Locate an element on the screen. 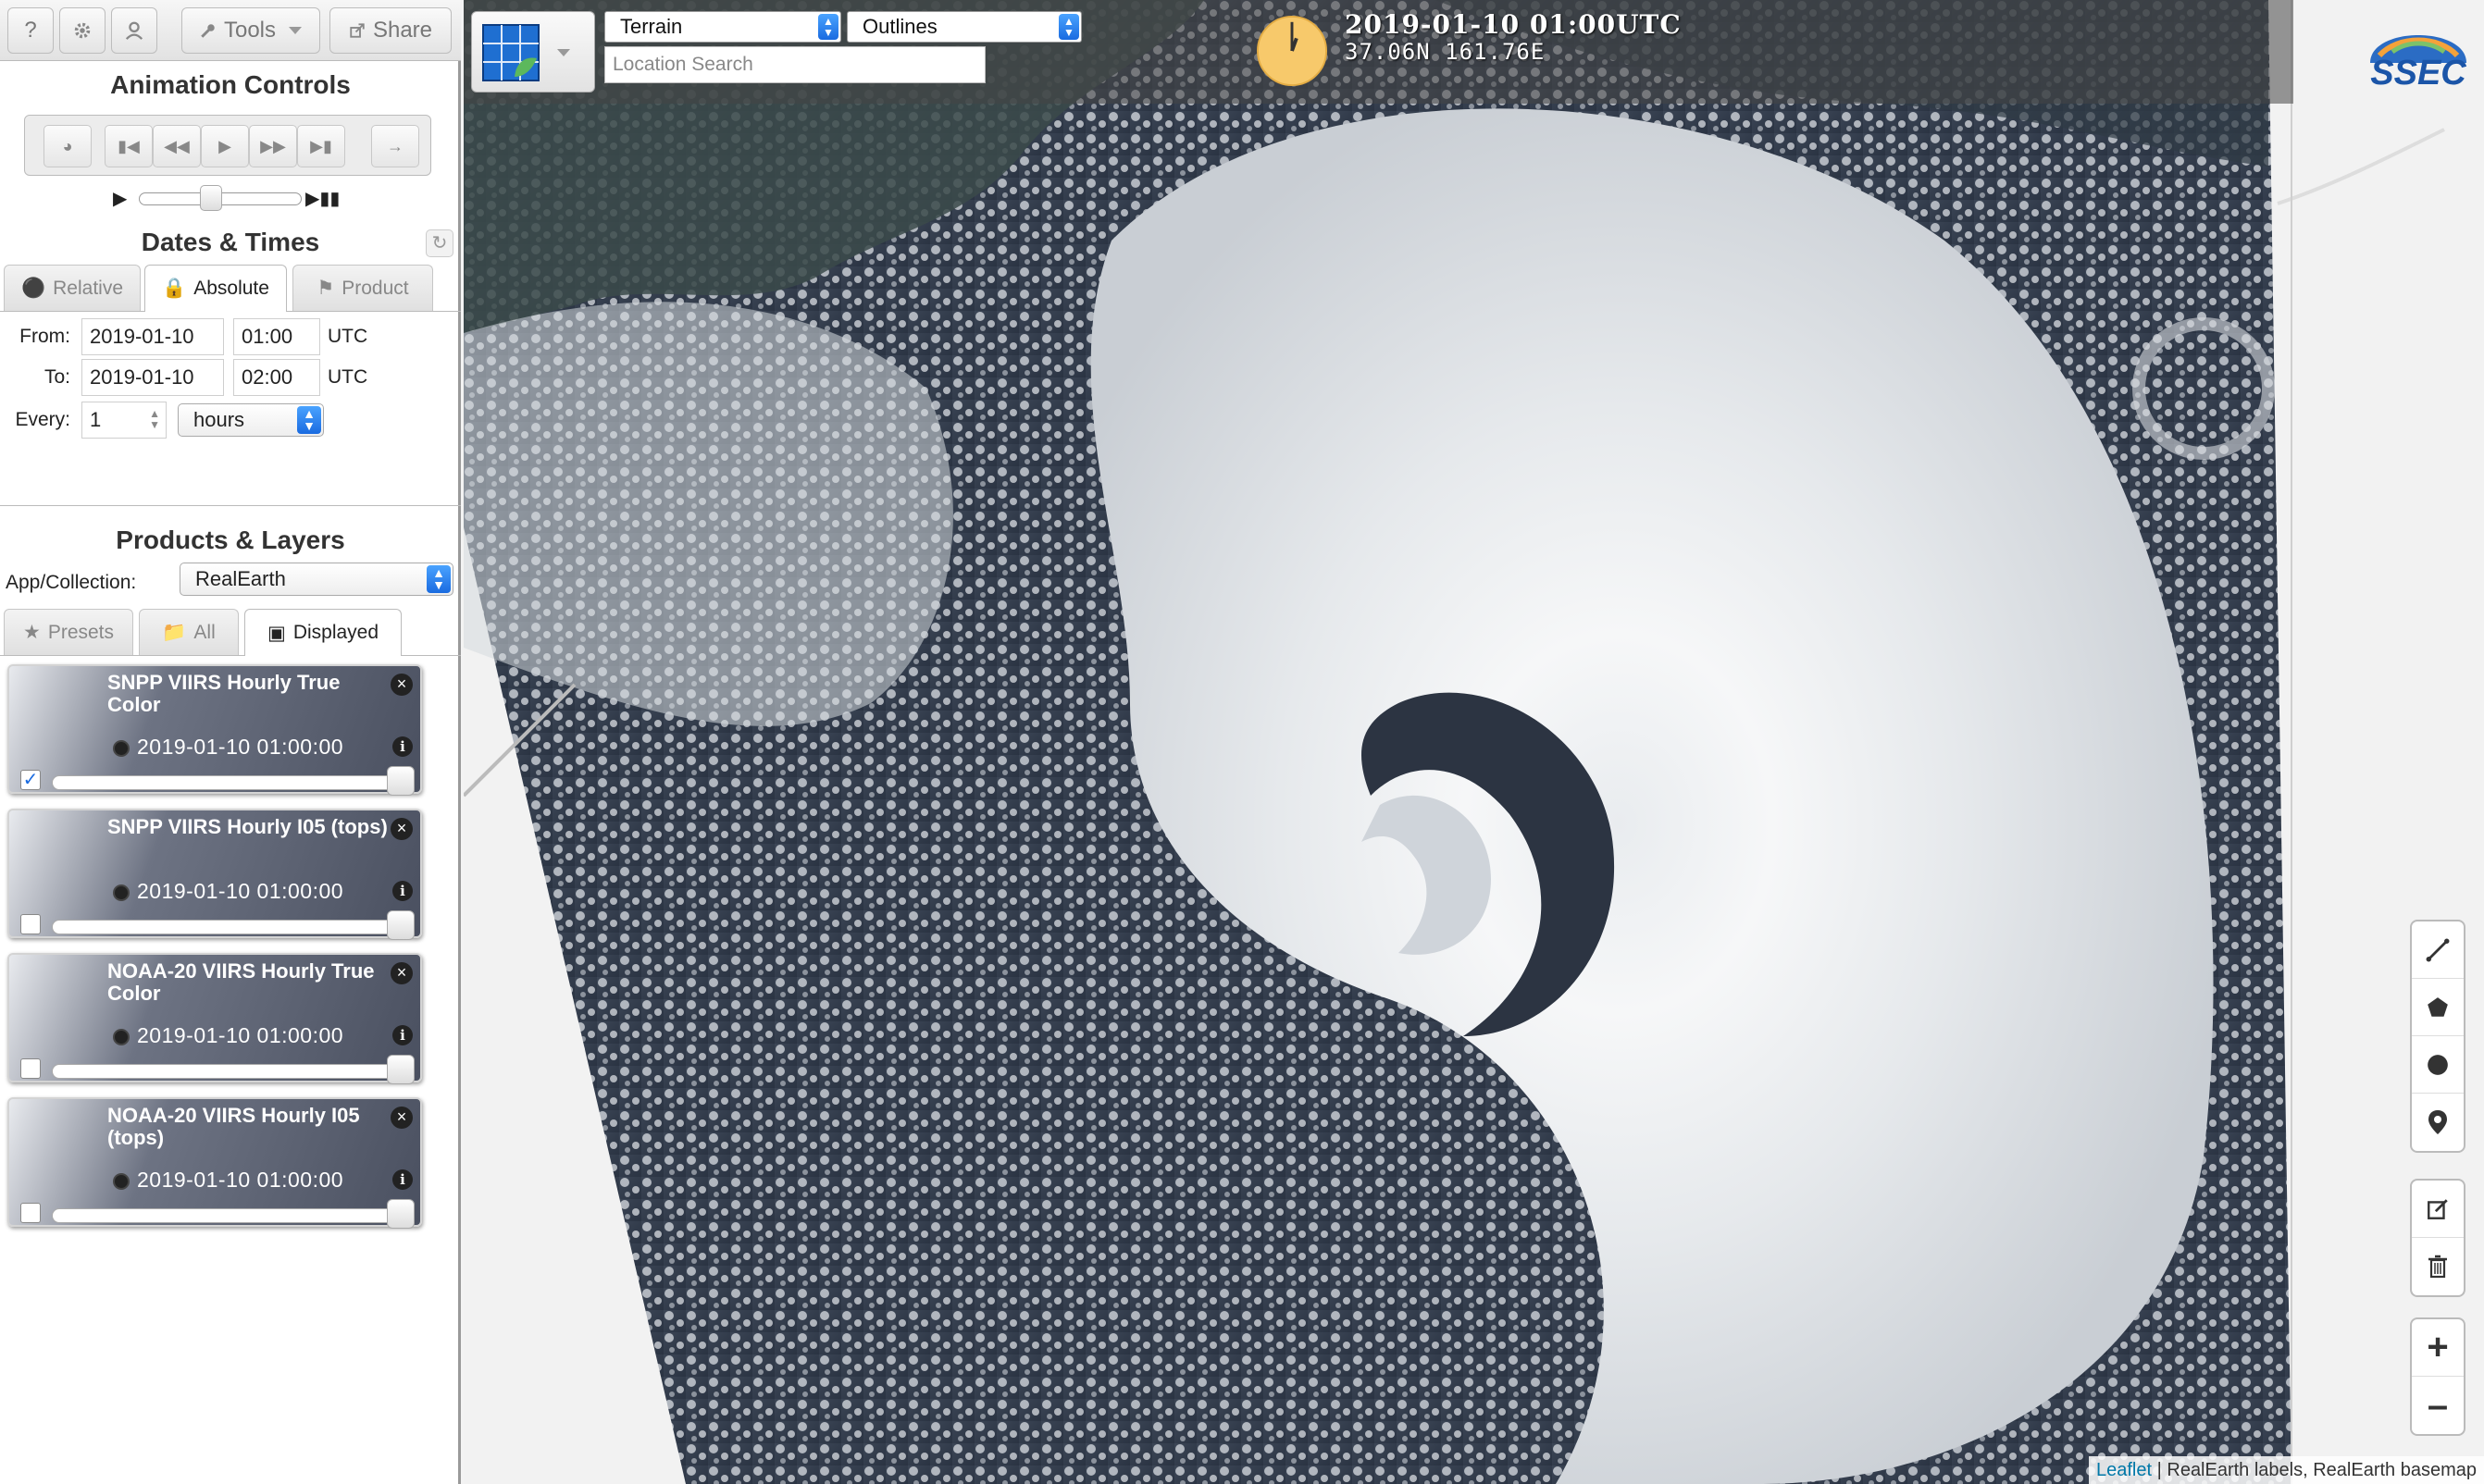  to-date-input is located at coordinates (152, 378).